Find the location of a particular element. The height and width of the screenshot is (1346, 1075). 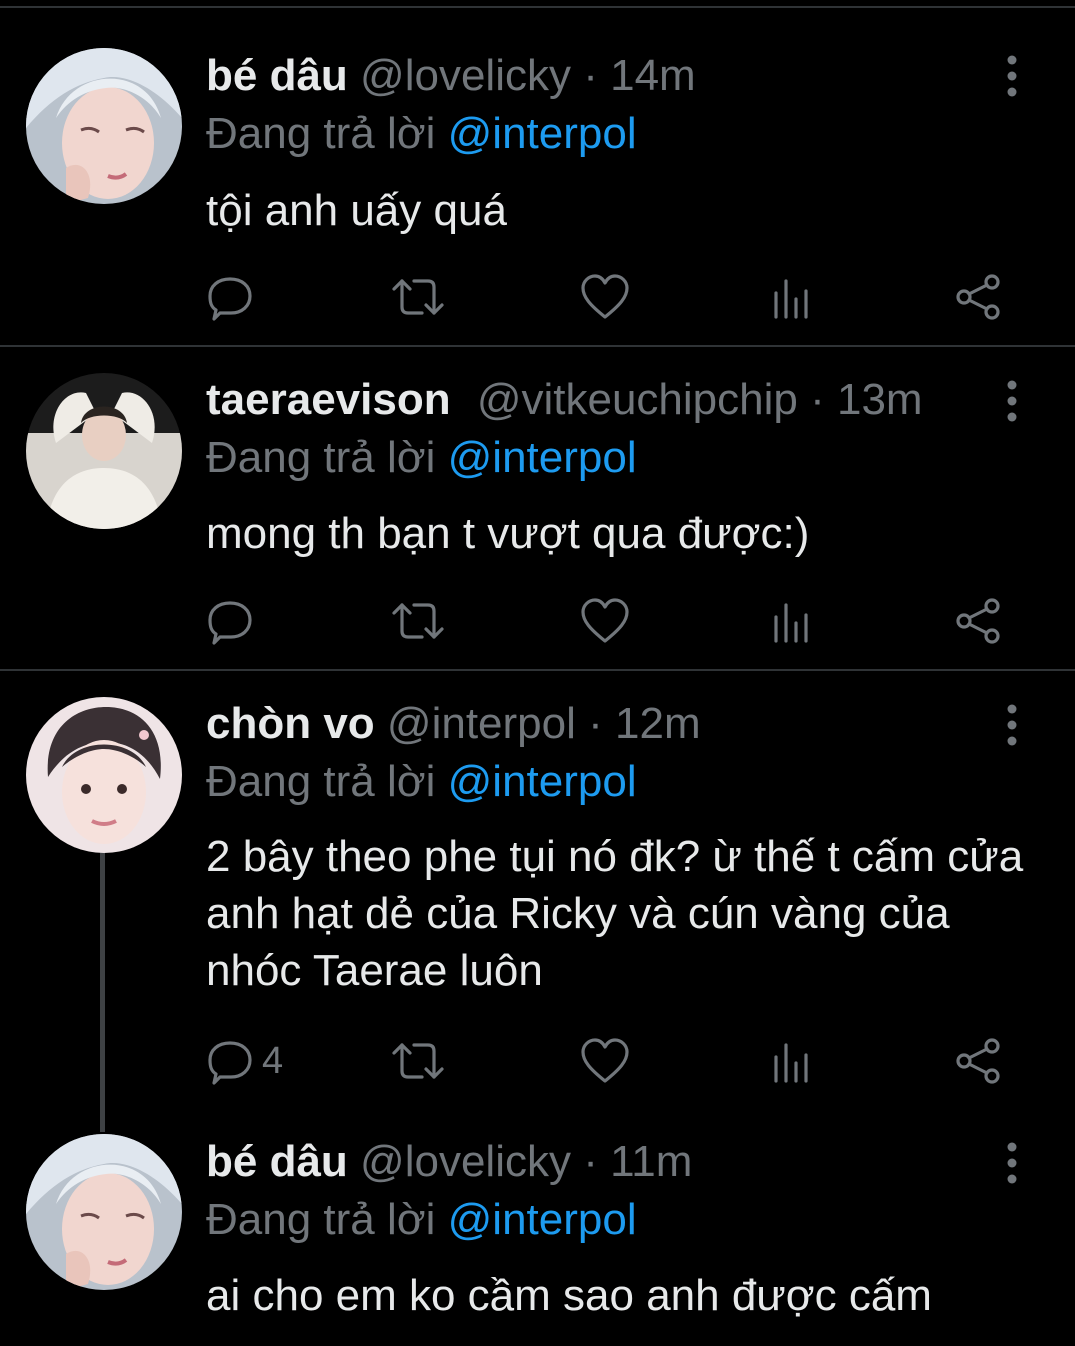

tweet-header: taeraevison @vitkeuchipchip · 13m is located at coordinates (564, 400).